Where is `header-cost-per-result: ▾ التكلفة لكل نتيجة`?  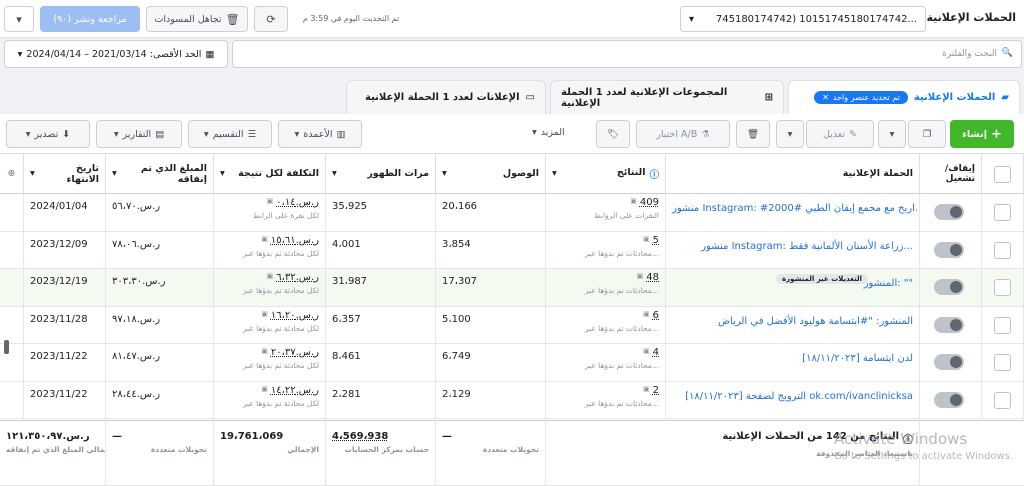
header-cost-per-result: ▾ التكلفة لكل نتيجة is located at coordinates (270, 174).